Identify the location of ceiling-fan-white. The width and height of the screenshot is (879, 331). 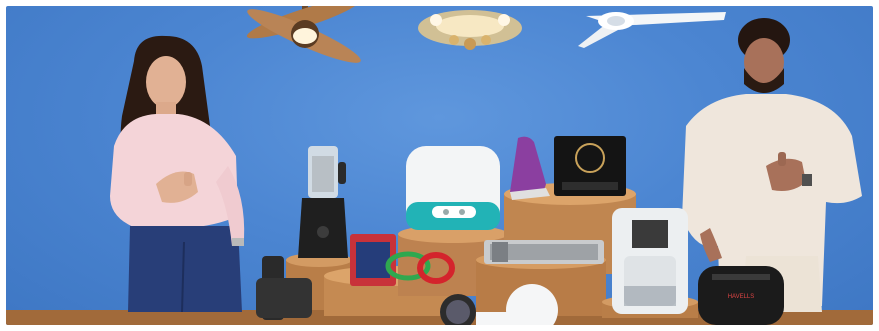
(652, 30).